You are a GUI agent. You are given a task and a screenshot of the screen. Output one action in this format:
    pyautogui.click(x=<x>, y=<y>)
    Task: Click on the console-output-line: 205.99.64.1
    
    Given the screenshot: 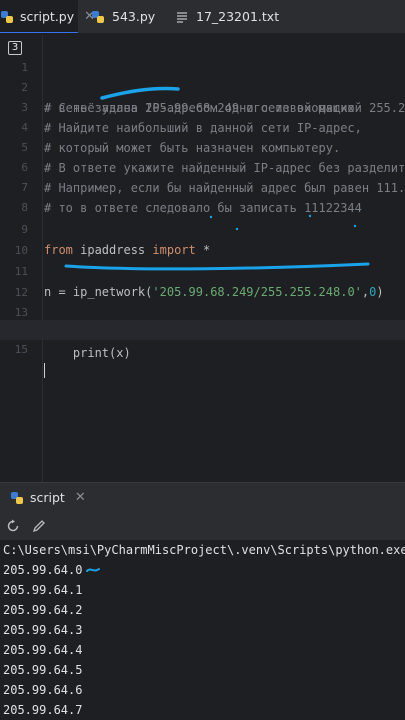 What is the action you would take?
    pyautogui.click(x=43, y=590)
    